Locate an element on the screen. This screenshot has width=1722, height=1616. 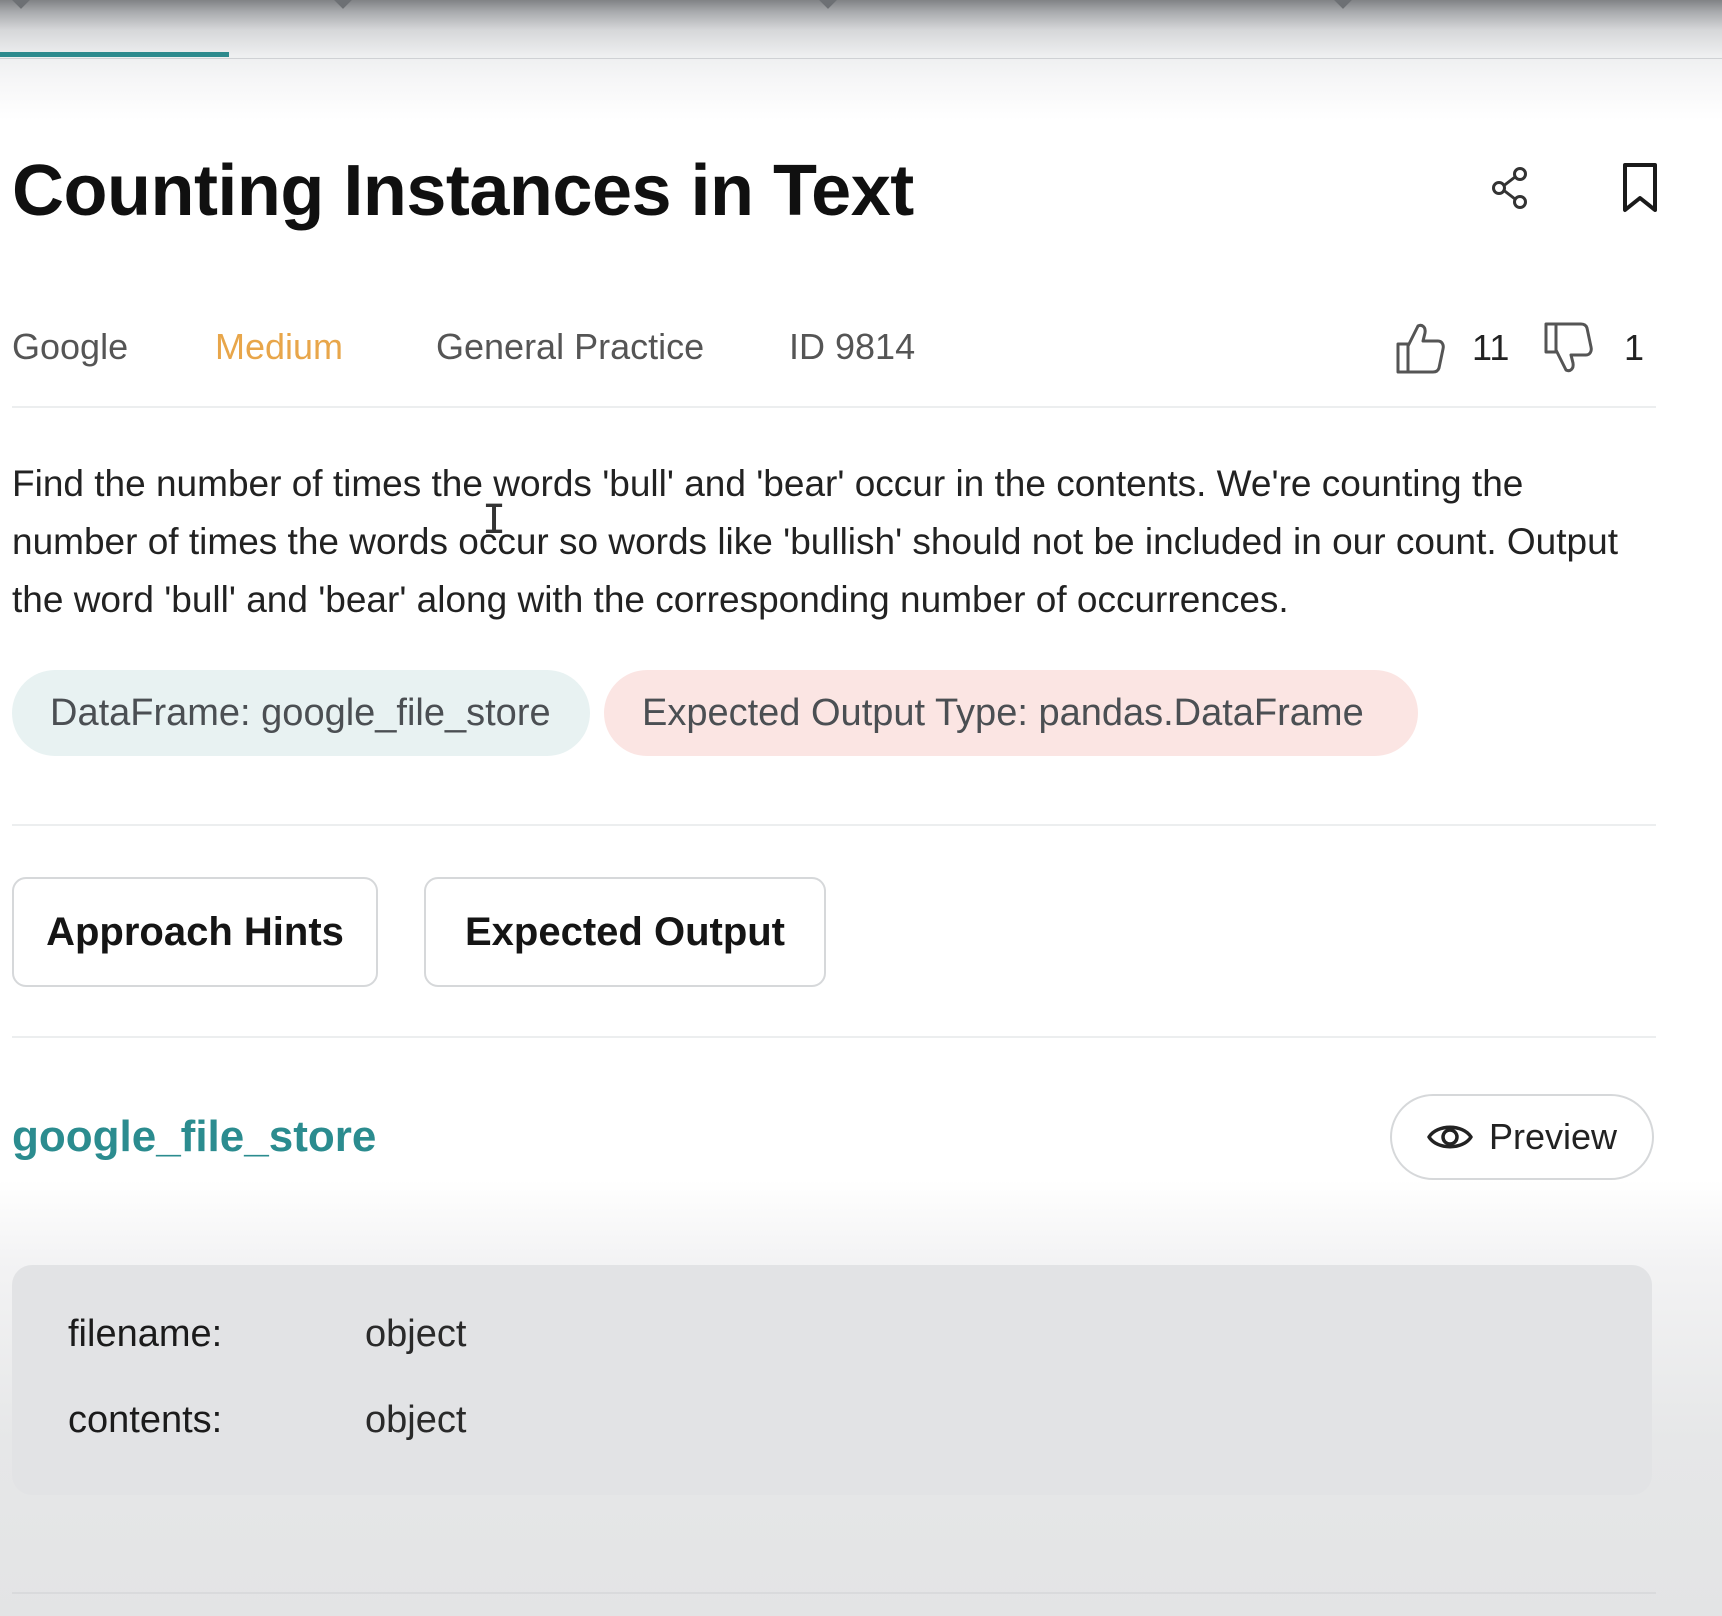
text-cursor-icon: I is located at coordinates (494, 520).